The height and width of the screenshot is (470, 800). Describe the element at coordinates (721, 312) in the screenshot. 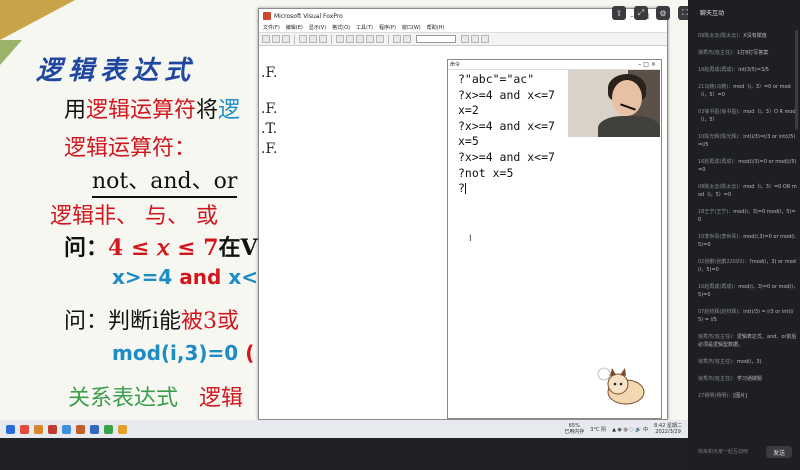

I see `chat-message-user: 07赵钧辉(赵钧辉)：` at that location.